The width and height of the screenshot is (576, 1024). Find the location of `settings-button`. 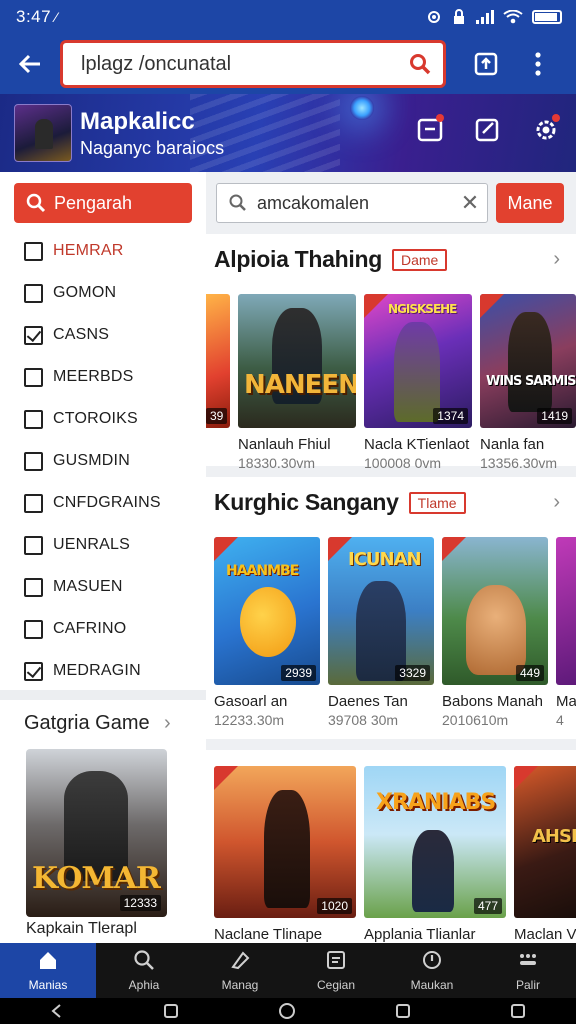

settings-button is located at coordinates (546, 130).